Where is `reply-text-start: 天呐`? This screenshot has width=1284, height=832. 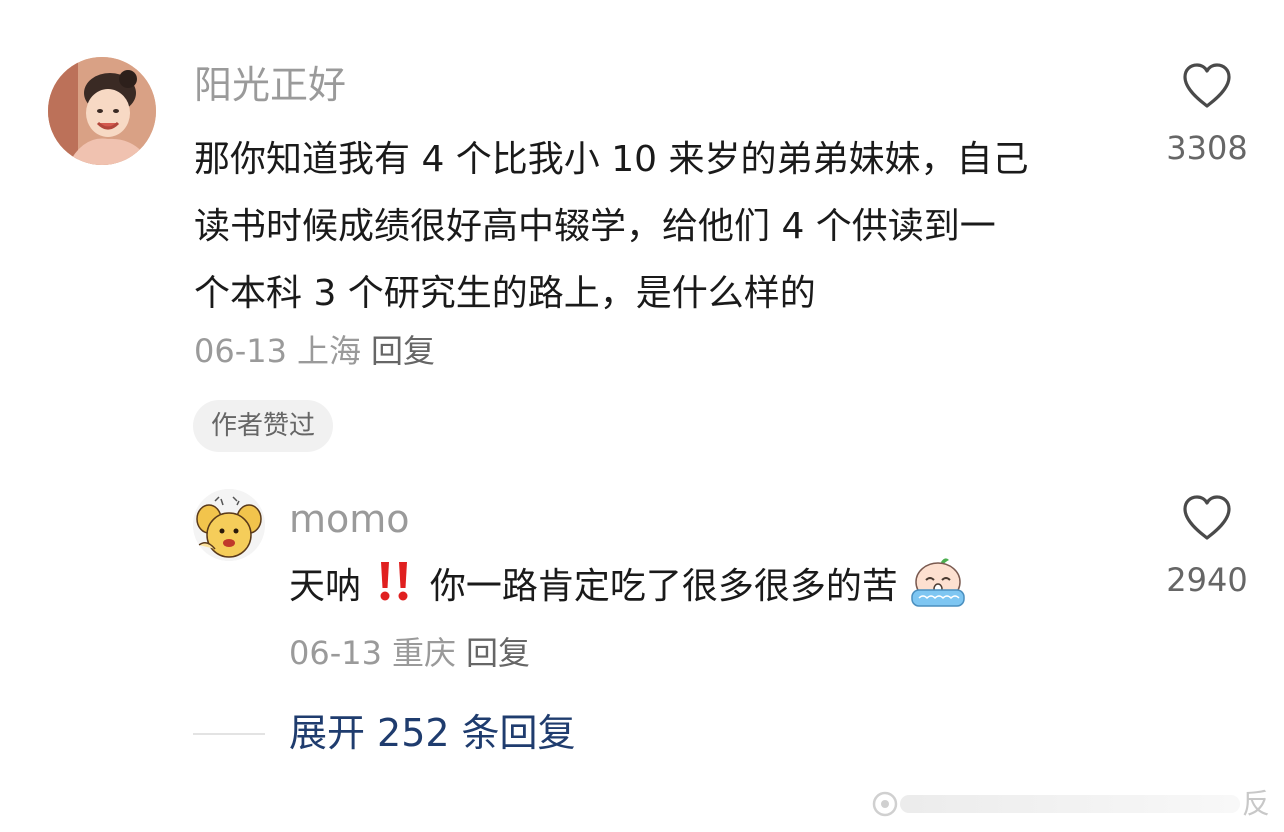
reply-text-start: 天呐 is located at coordinates (325, 586).